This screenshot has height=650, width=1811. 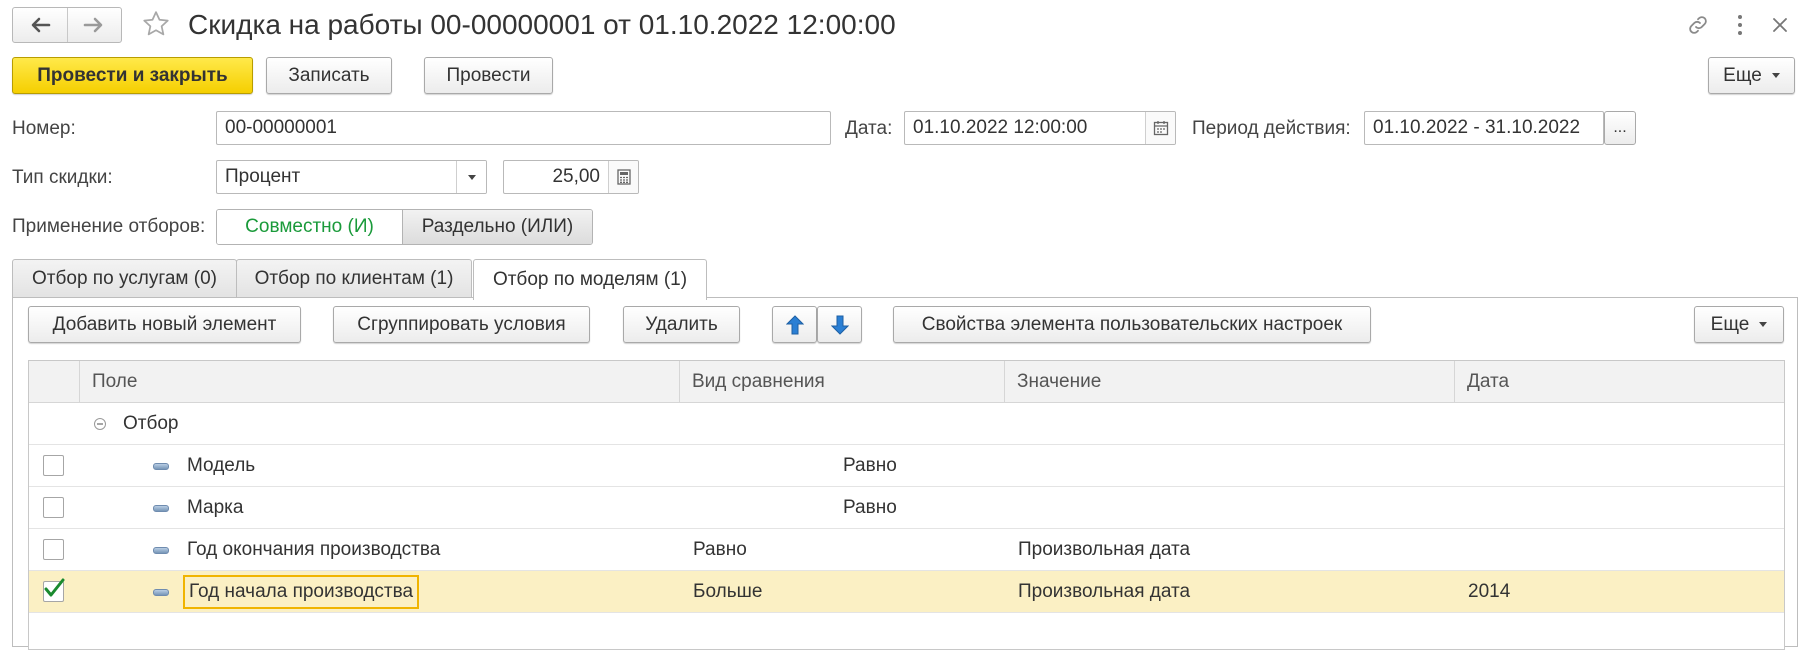 What do you see at coordinates (681, 324) in the screenshot?
I see `delete-button: Удалить` at bounding box center [681, 324].